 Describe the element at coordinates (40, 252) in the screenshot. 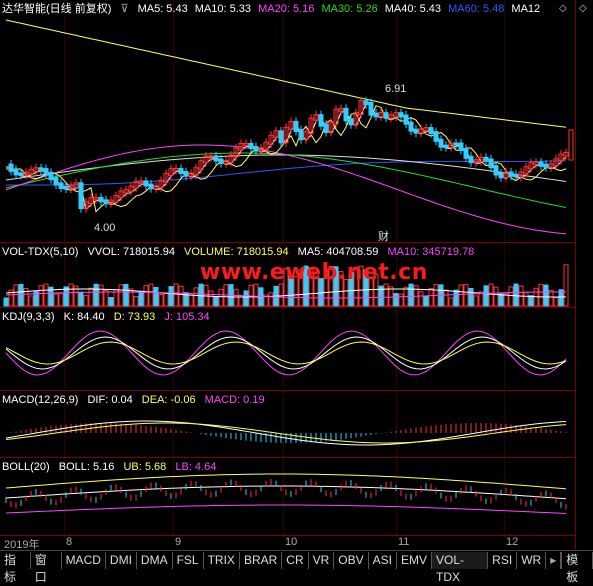

I see `vol-title: VOL-TDX(5,10)` at that location.